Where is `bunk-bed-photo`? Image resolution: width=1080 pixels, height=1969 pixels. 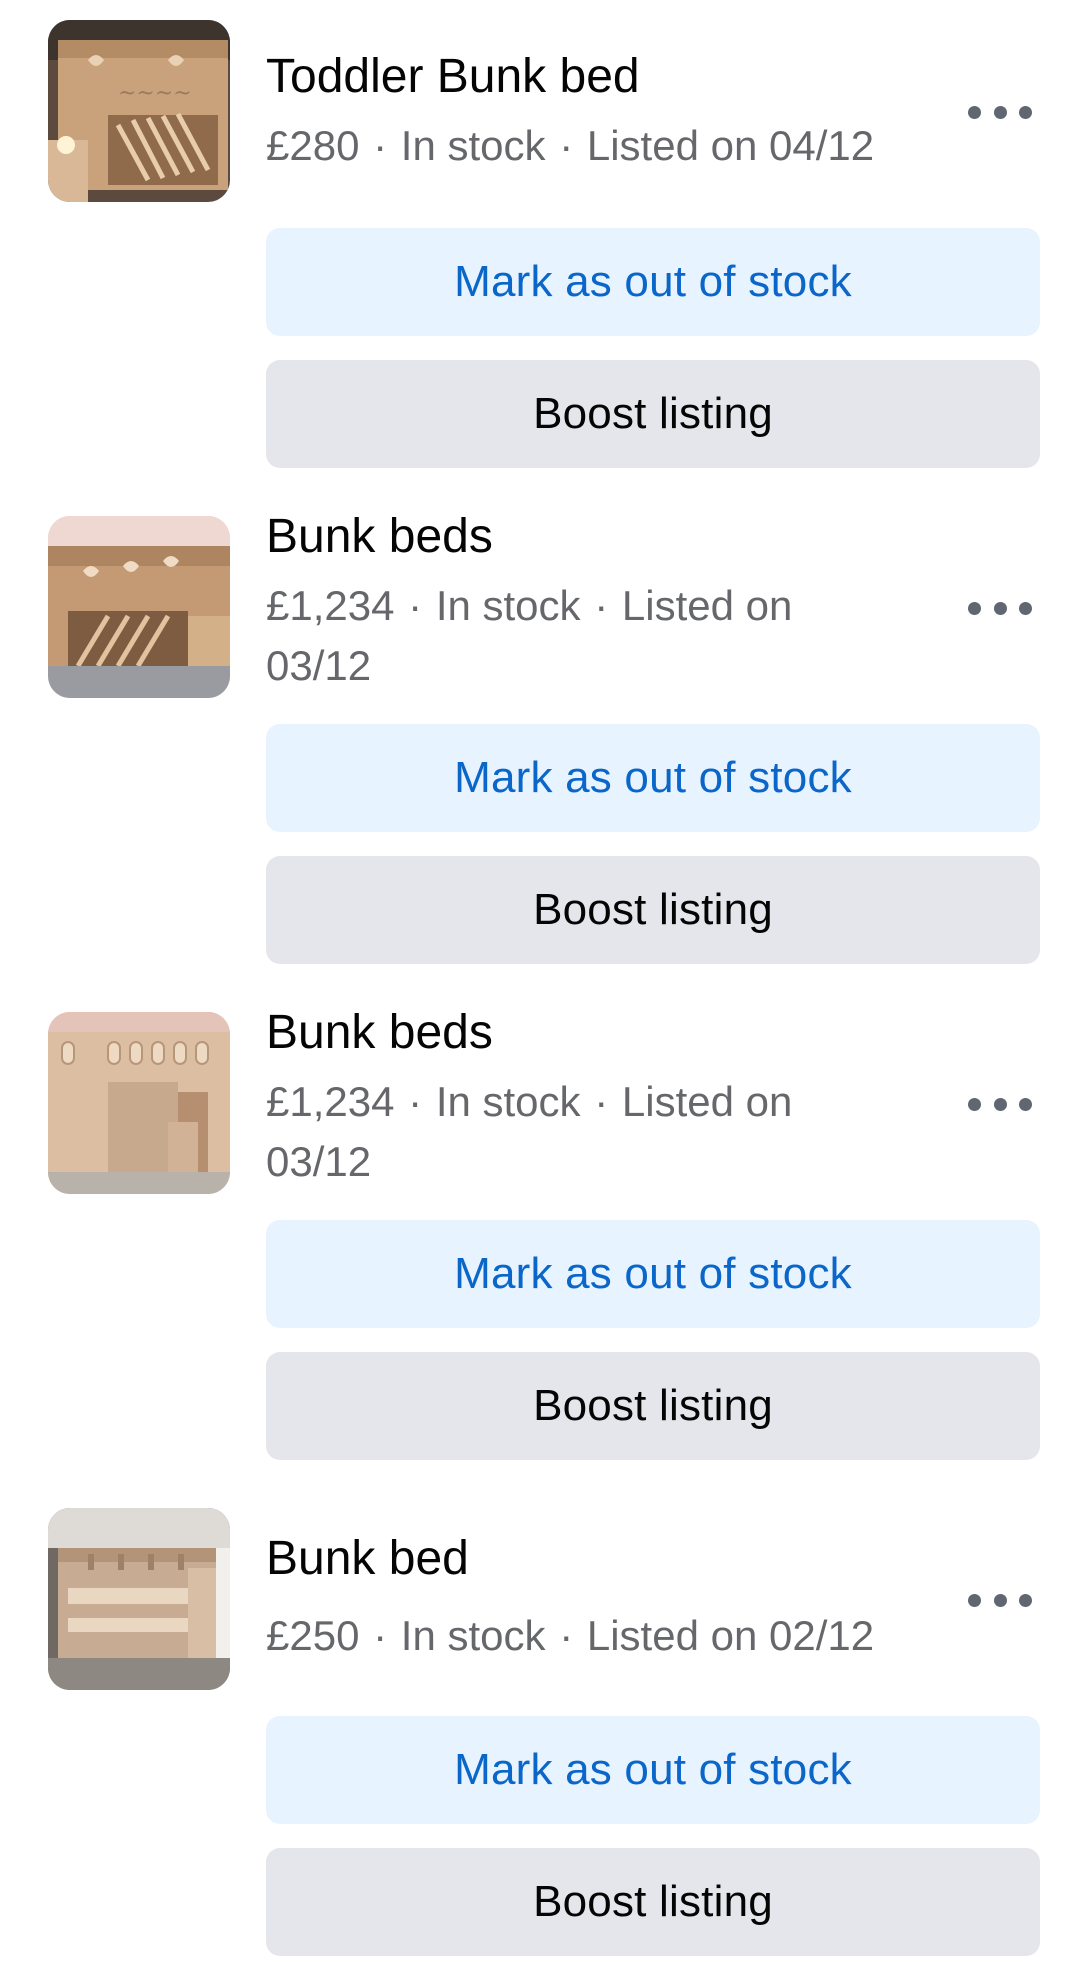 bunk-bed-photo is located at coordinates (139, 1599).